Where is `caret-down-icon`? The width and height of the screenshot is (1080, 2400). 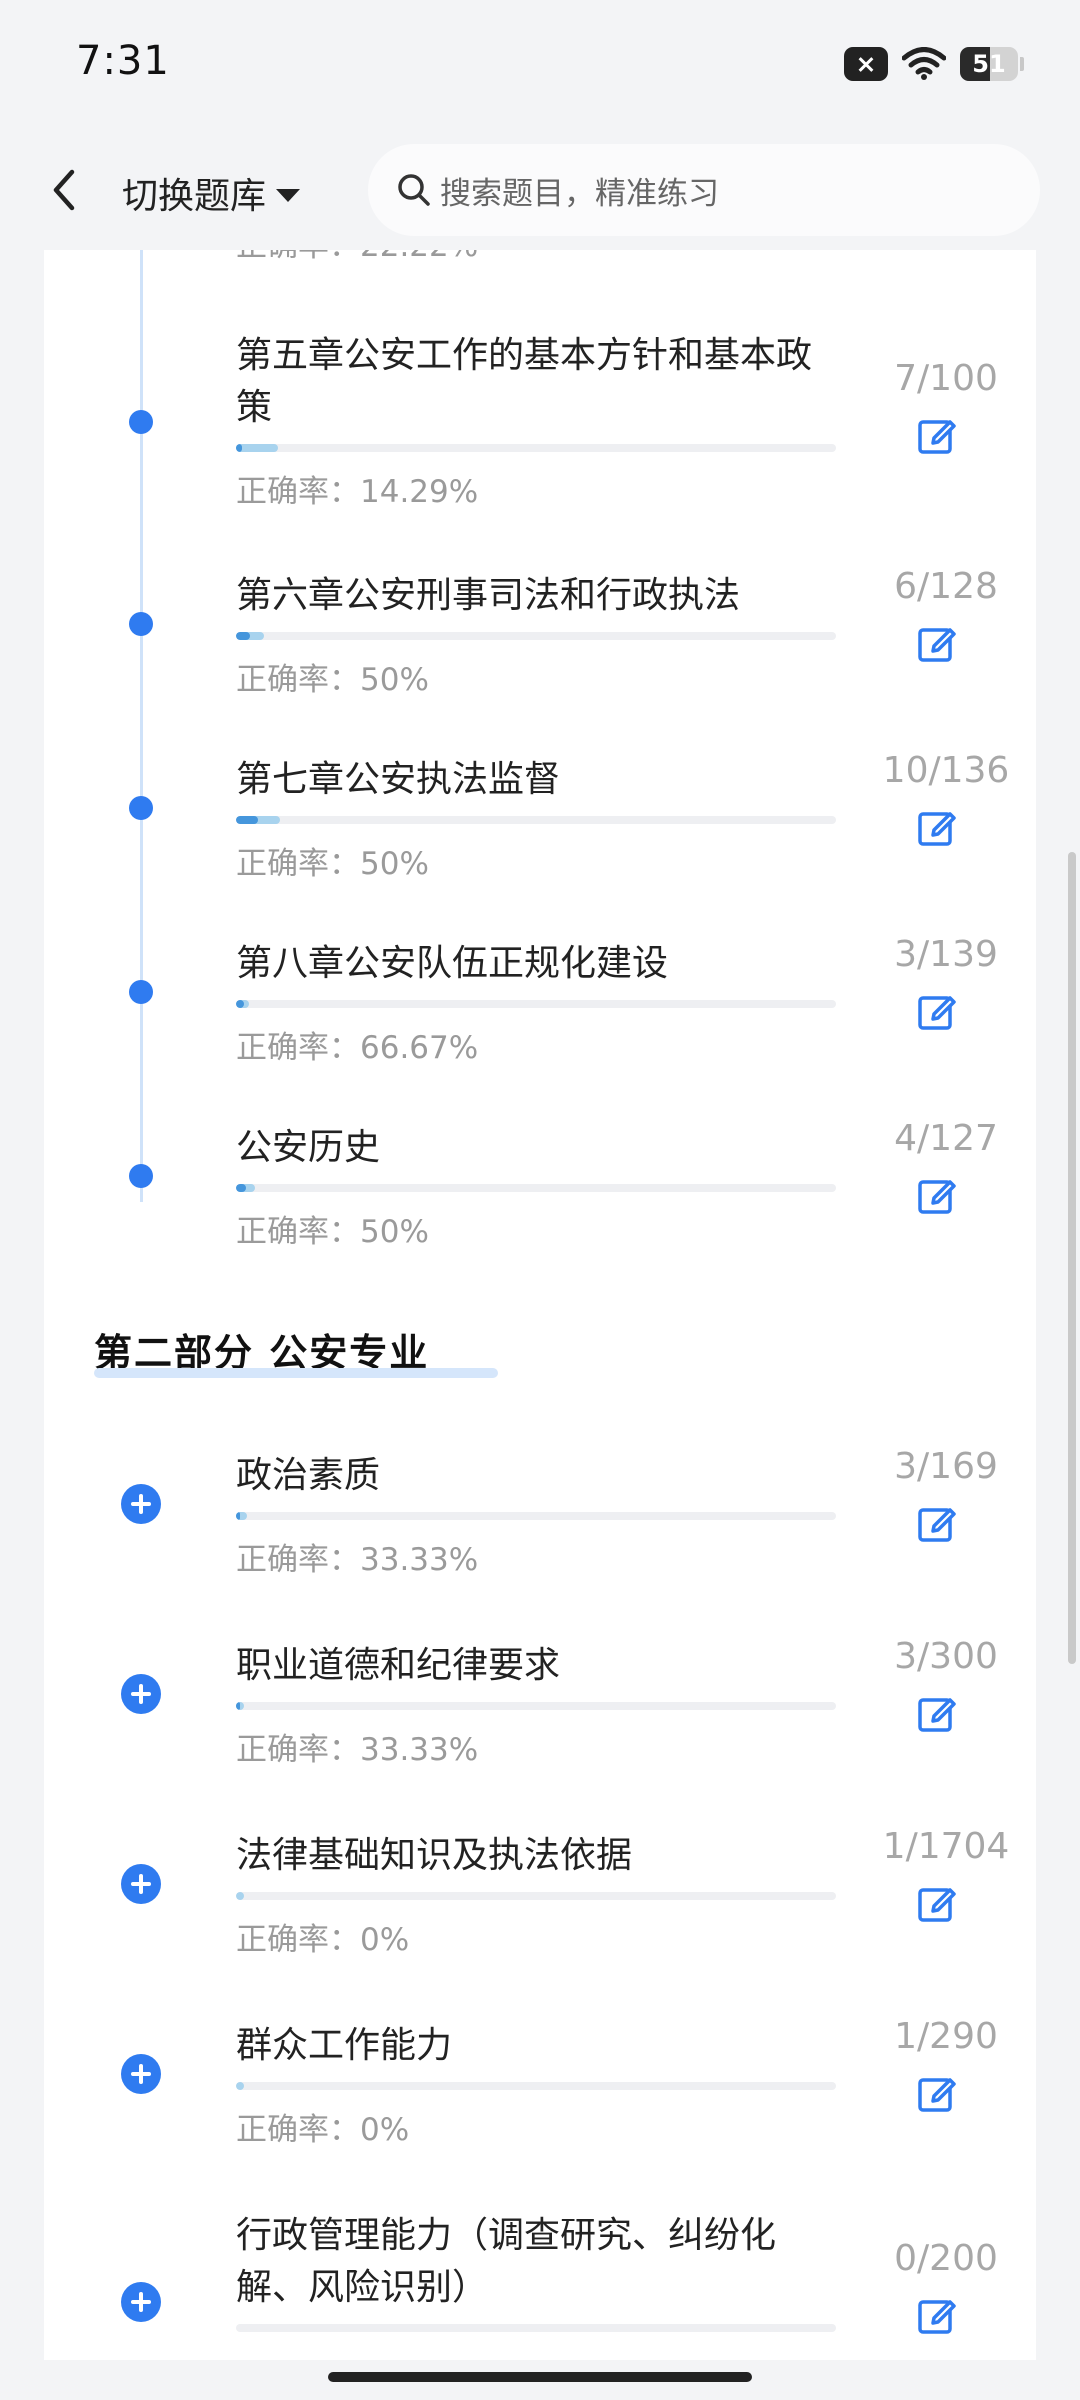
caret-down-icon is located at coordinates (288, 195).